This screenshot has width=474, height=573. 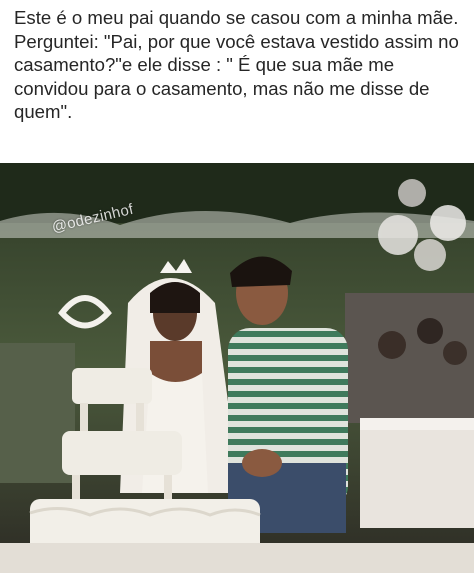 I want to click on front-table, so click(x=237, y=558).